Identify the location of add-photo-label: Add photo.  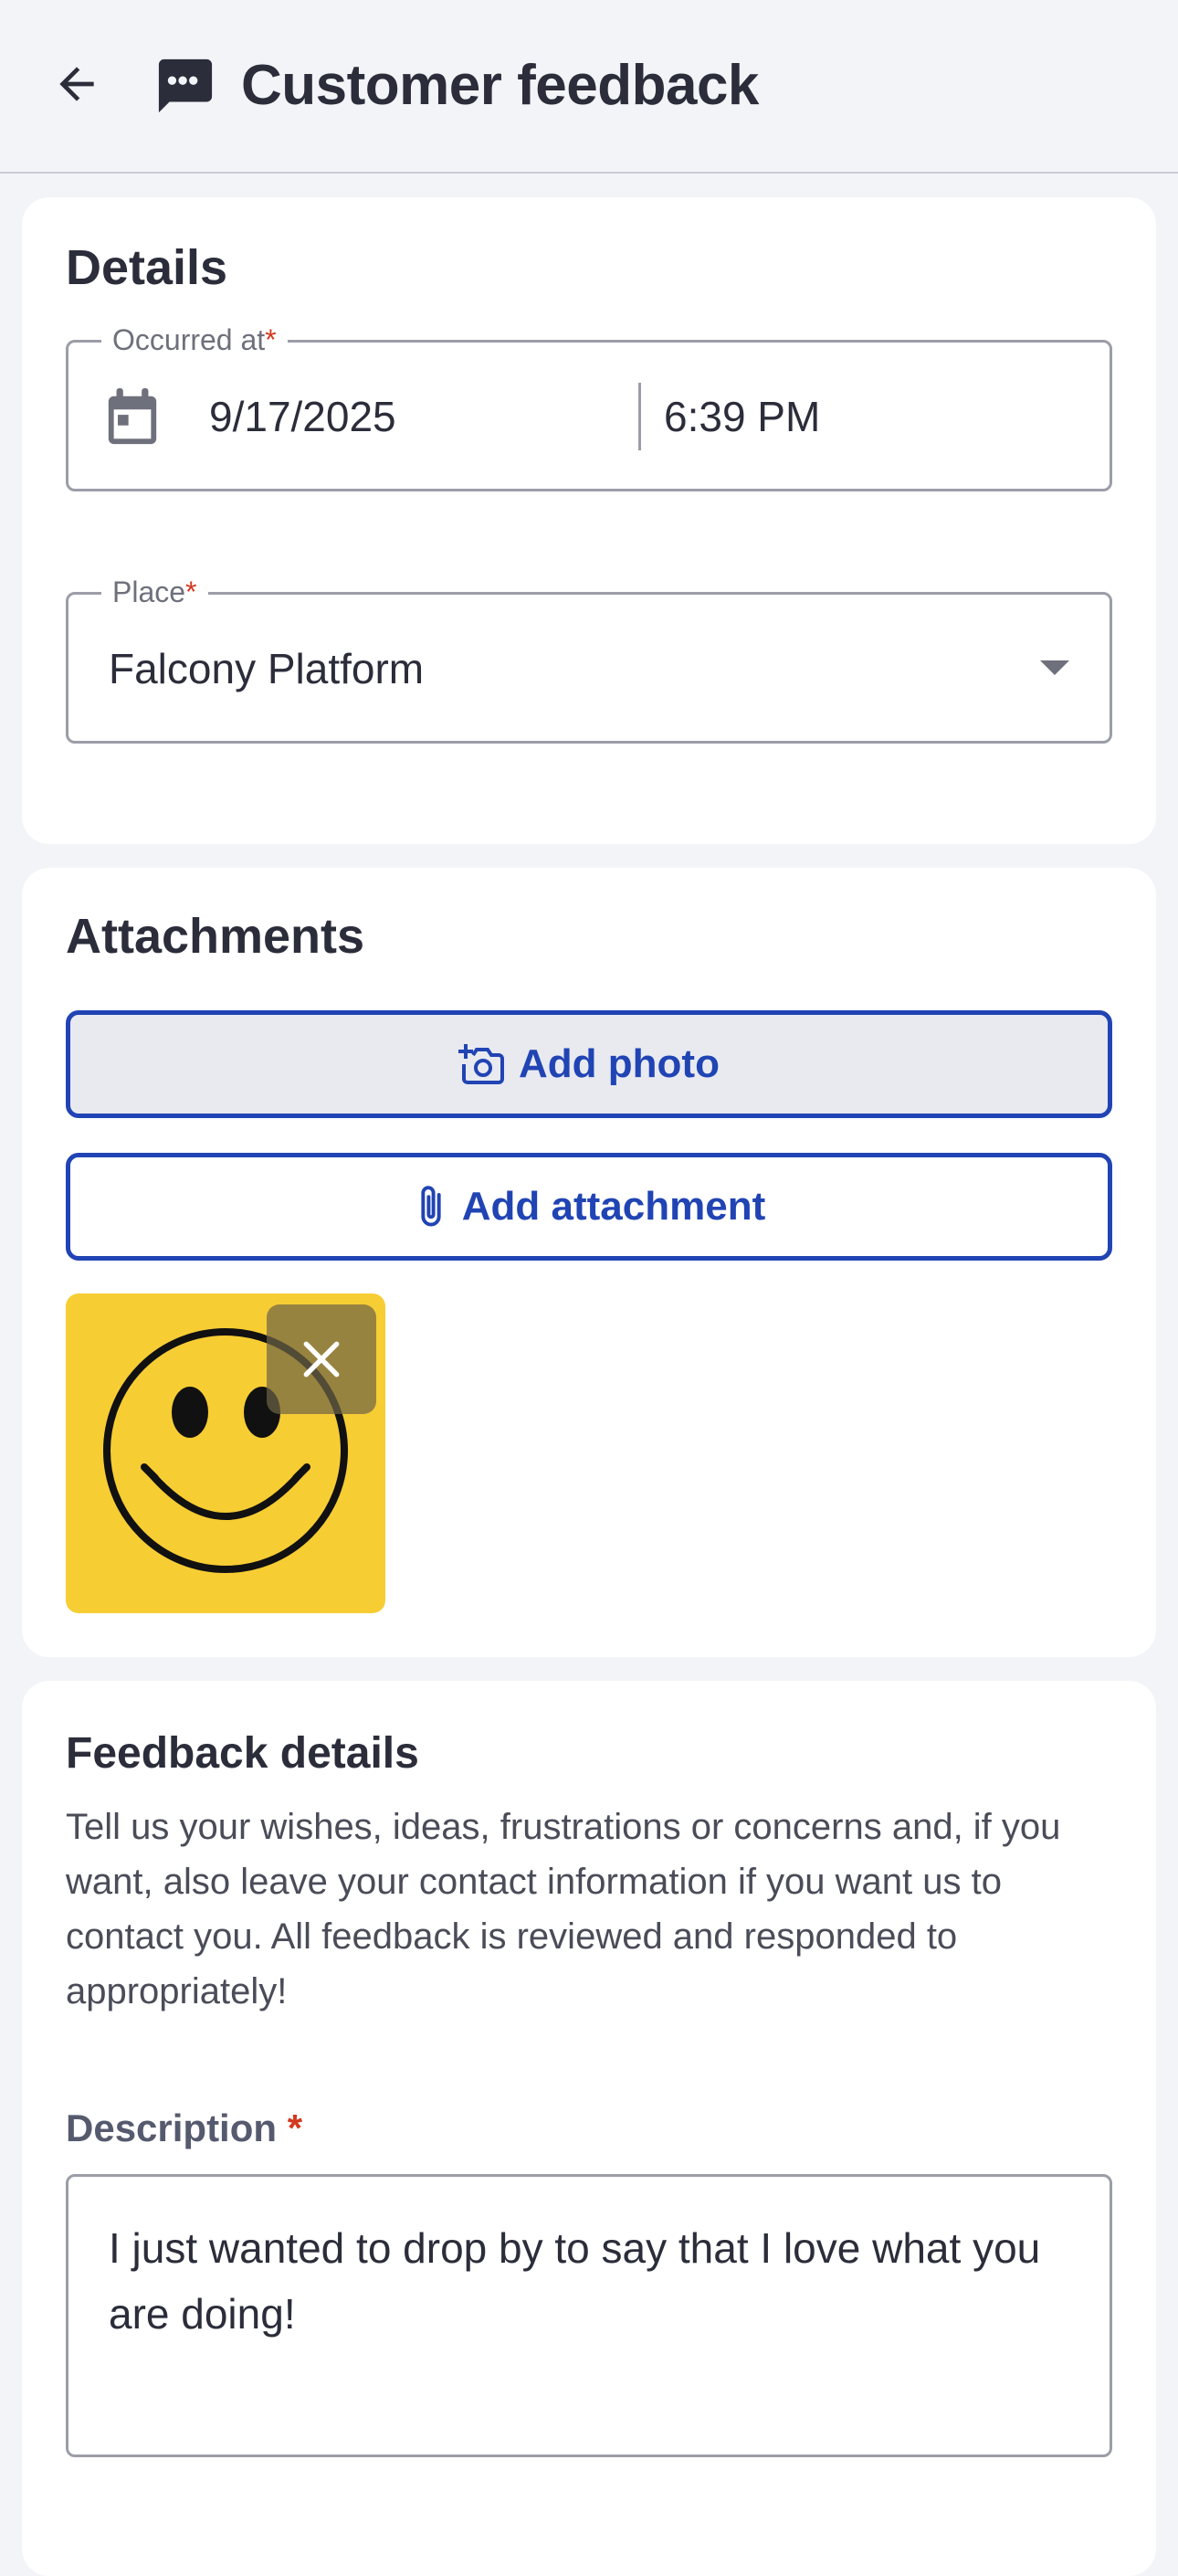
(619, 1063).